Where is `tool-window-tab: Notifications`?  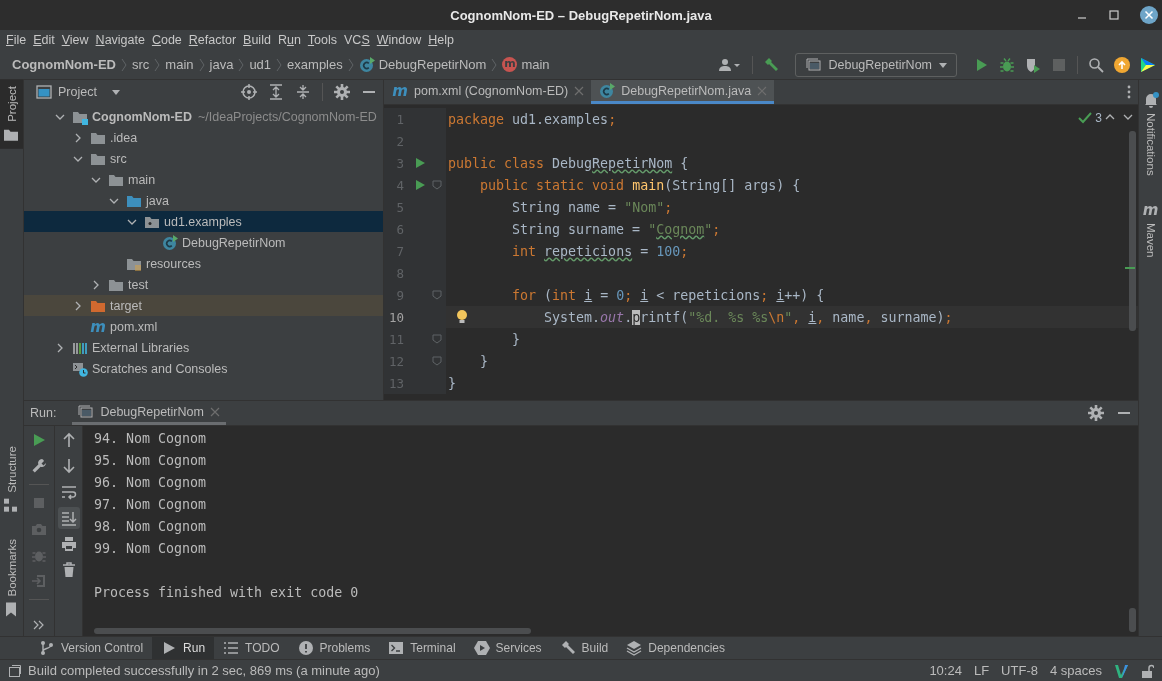 tool-window-tab: Notifications is located at coordinates (1150, 134).